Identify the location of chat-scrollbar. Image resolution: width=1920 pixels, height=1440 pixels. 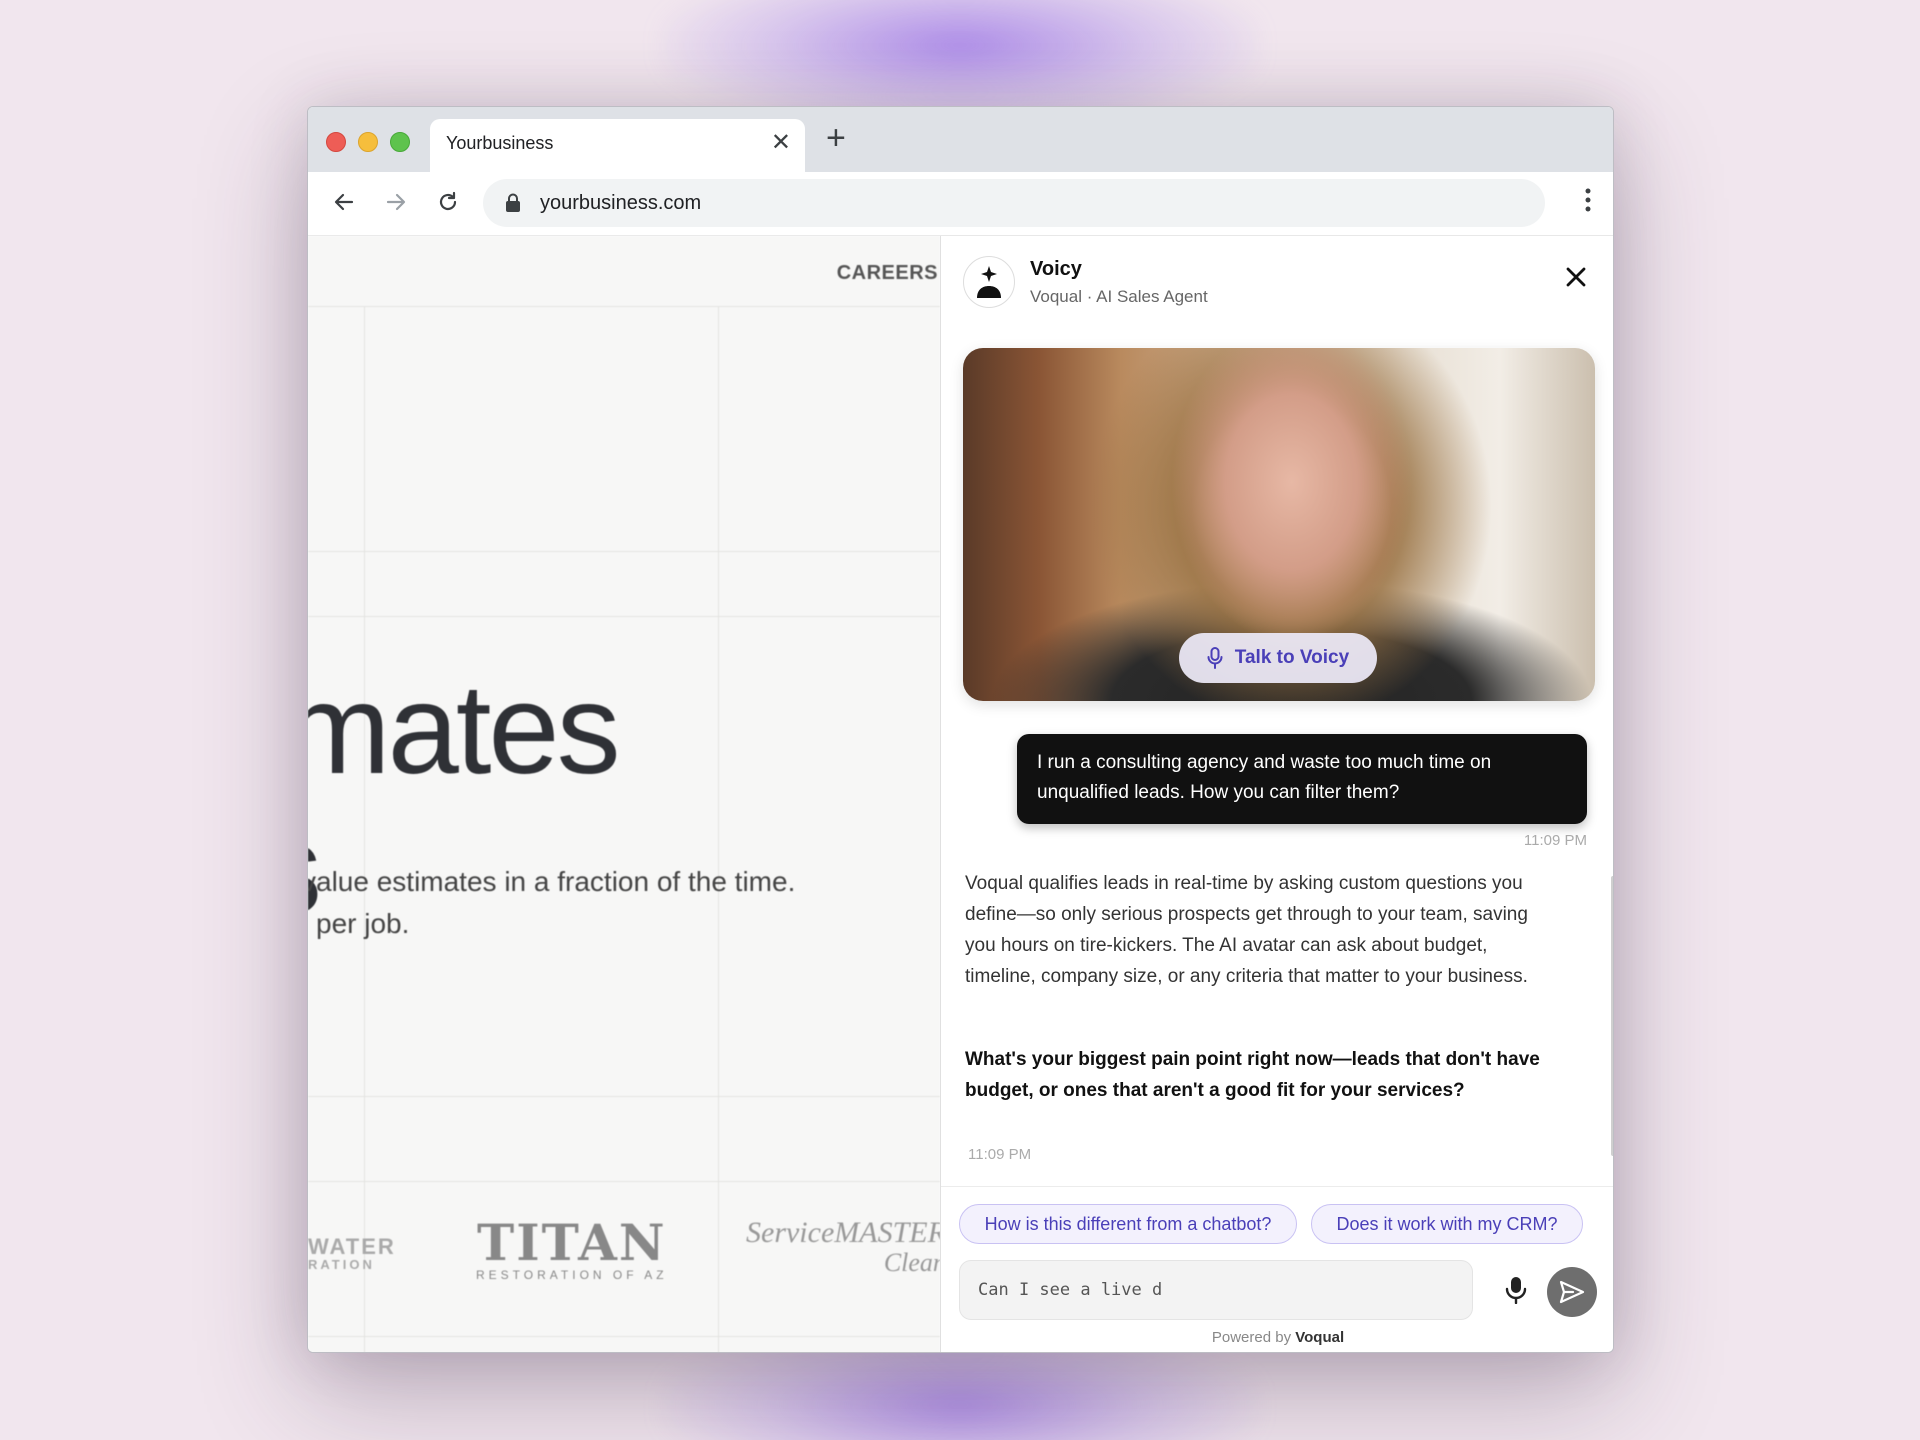
(1612, 1016).